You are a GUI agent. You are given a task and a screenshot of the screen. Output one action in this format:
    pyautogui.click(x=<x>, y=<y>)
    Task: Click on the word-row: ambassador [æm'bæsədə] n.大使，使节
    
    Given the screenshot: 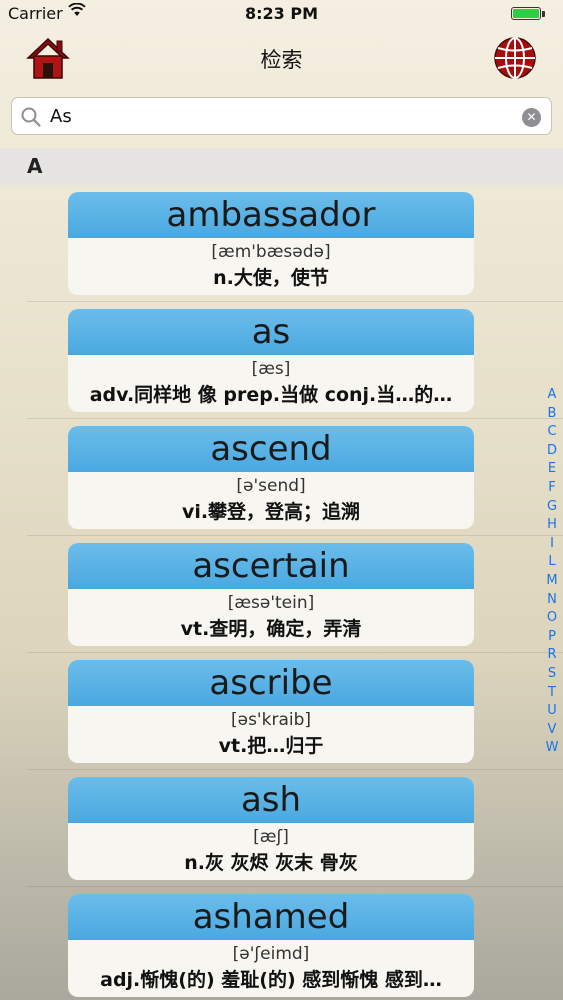 What is the action you would take?
    pyautogui.click(x=281, y=243)
    